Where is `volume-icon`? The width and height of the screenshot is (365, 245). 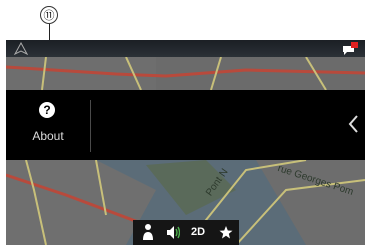 volume-icon is located at coordinates (173, 232).